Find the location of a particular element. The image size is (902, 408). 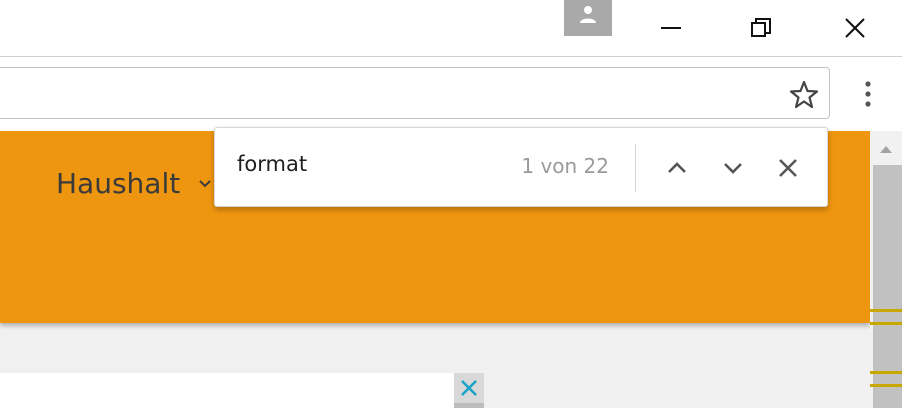

kebab-menu-icon is located at coordinates (868, 94).